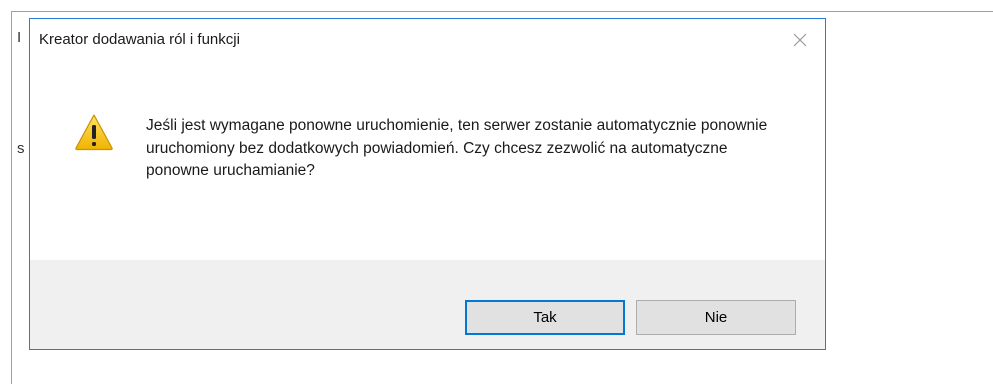  Describe the element at coordinates (427, 40) in the screenshot. I see `dialog-titlebar: Kreator dodawania ról i funkcji` at that location.